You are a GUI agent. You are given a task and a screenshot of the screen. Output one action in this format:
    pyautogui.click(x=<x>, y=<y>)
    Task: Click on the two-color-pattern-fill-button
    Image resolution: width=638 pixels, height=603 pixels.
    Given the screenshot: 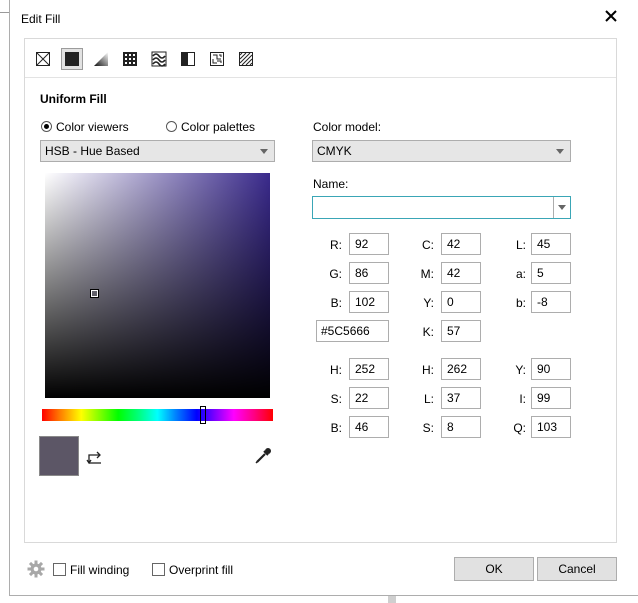 What is the action you would take?
    pyautogui.click(x=188, y=59)
    